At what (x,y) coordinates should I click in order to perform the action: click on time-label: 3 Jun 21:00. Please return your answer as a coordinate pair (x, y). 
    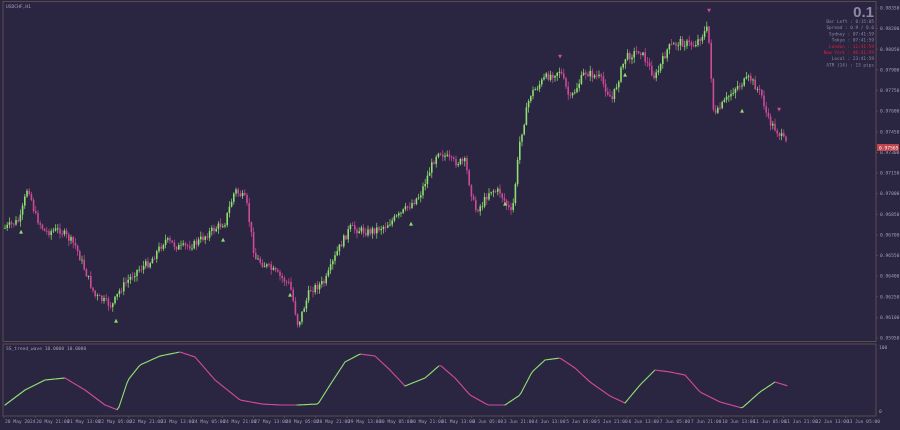
    Looking at the image, I should click on (519, 422).